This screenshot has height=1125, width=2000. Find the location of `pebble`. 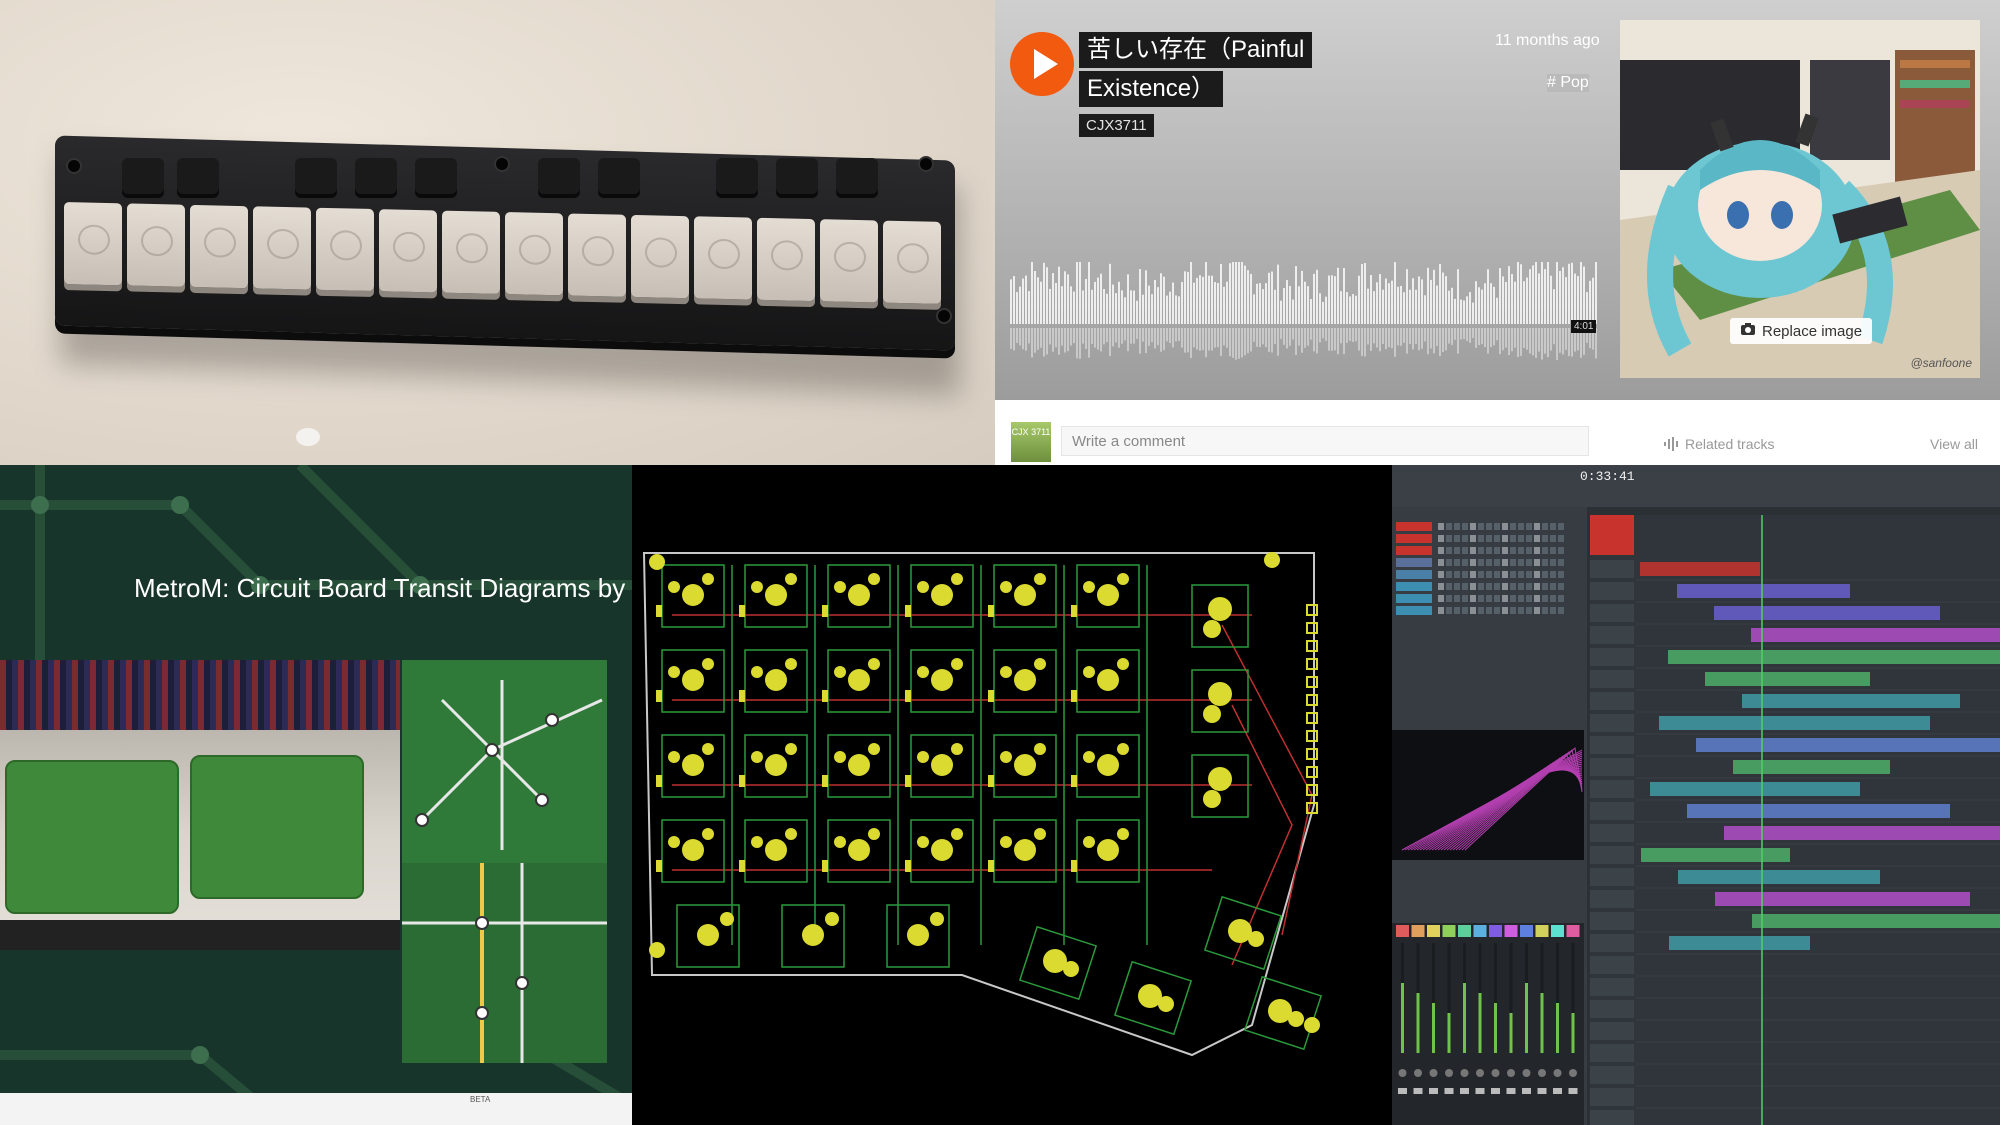

pebble is located at coordinates (308, 437).